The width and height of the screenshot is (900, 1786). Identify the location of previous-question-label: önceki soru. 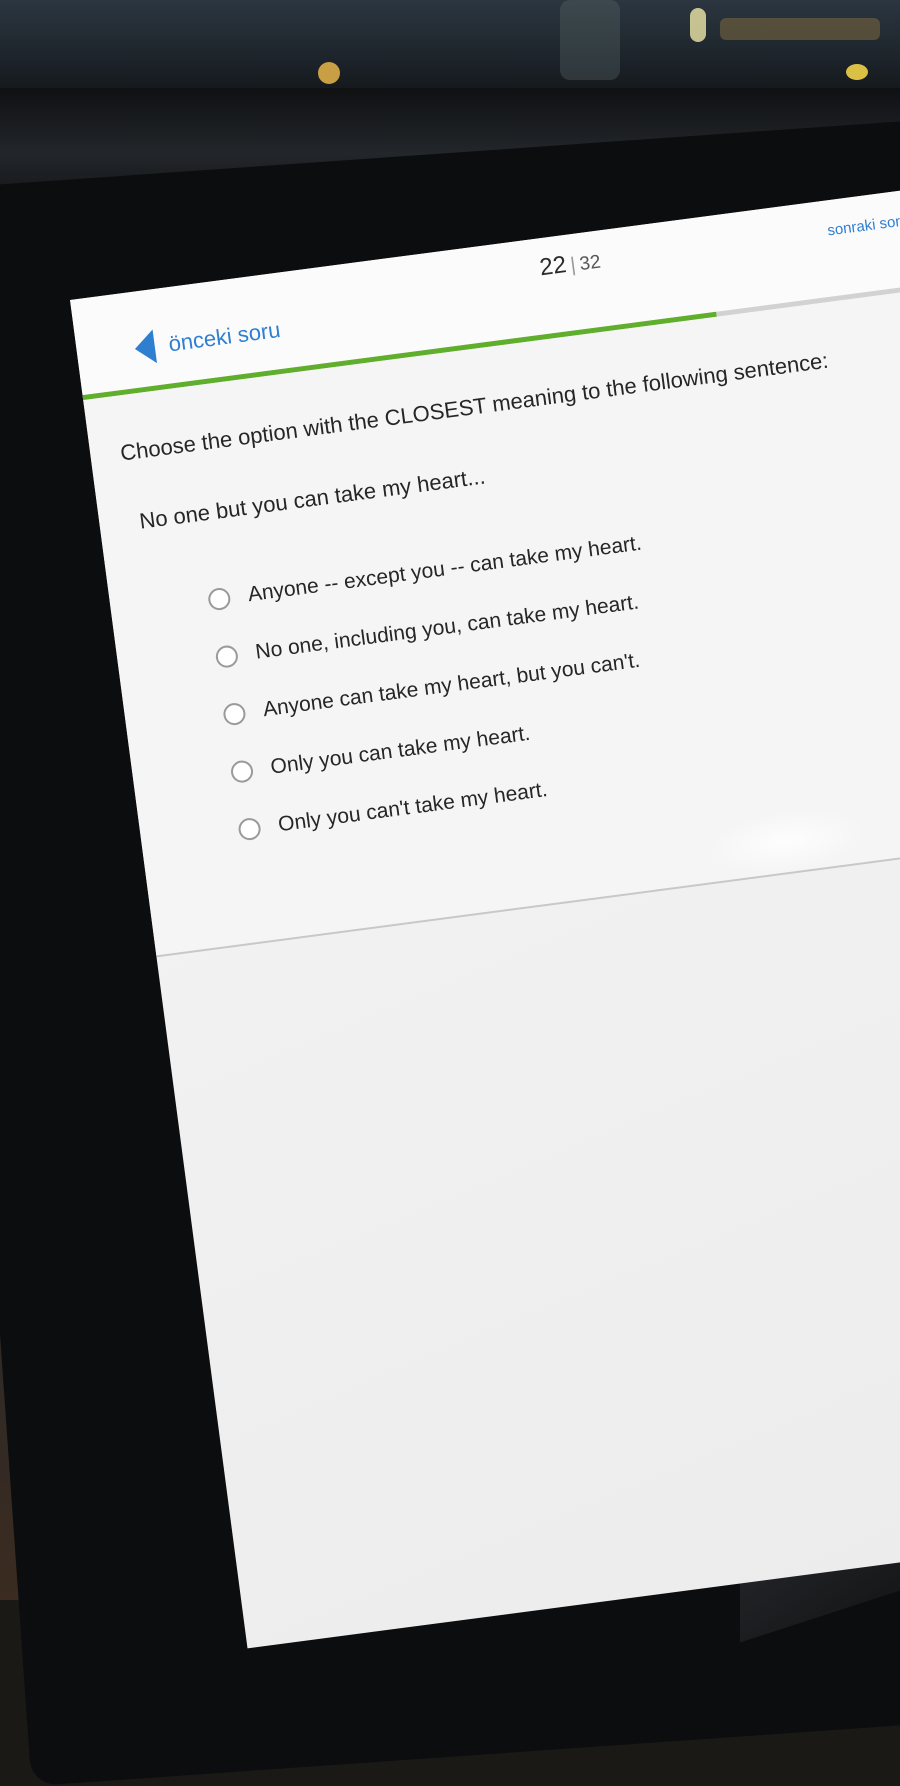
(224, 336).